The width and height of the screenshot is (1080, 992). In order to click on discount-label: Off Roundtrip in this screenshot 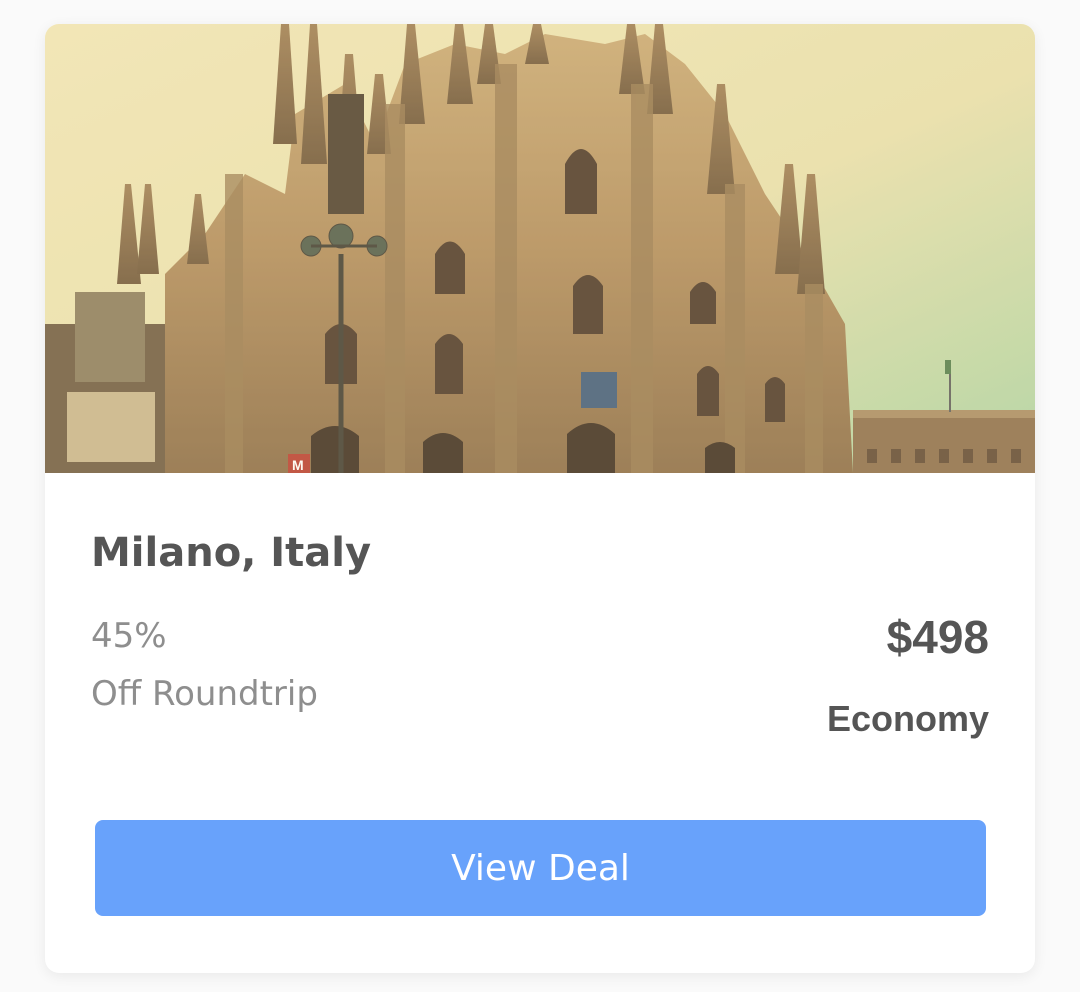, I will do `click(204, 694)`.